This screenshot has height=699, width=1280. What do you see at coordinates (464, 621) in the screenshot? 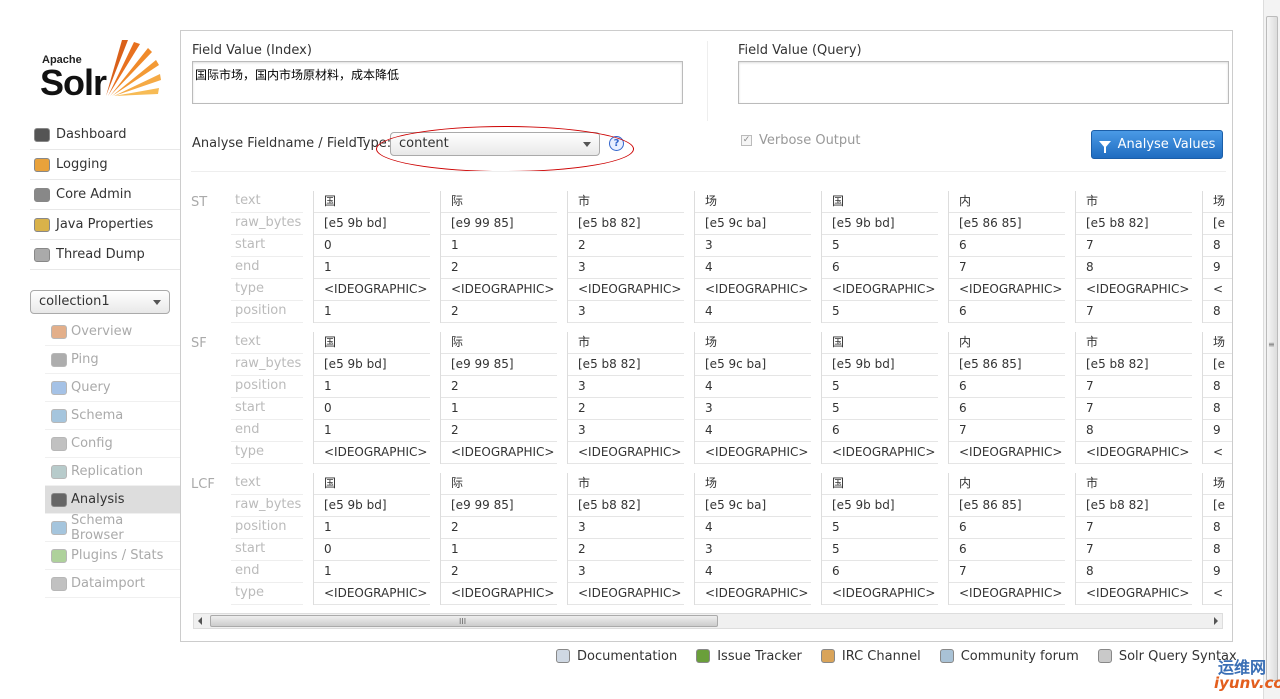
I see `scrollbar-thumb: III` at bounding box center [464, 621].